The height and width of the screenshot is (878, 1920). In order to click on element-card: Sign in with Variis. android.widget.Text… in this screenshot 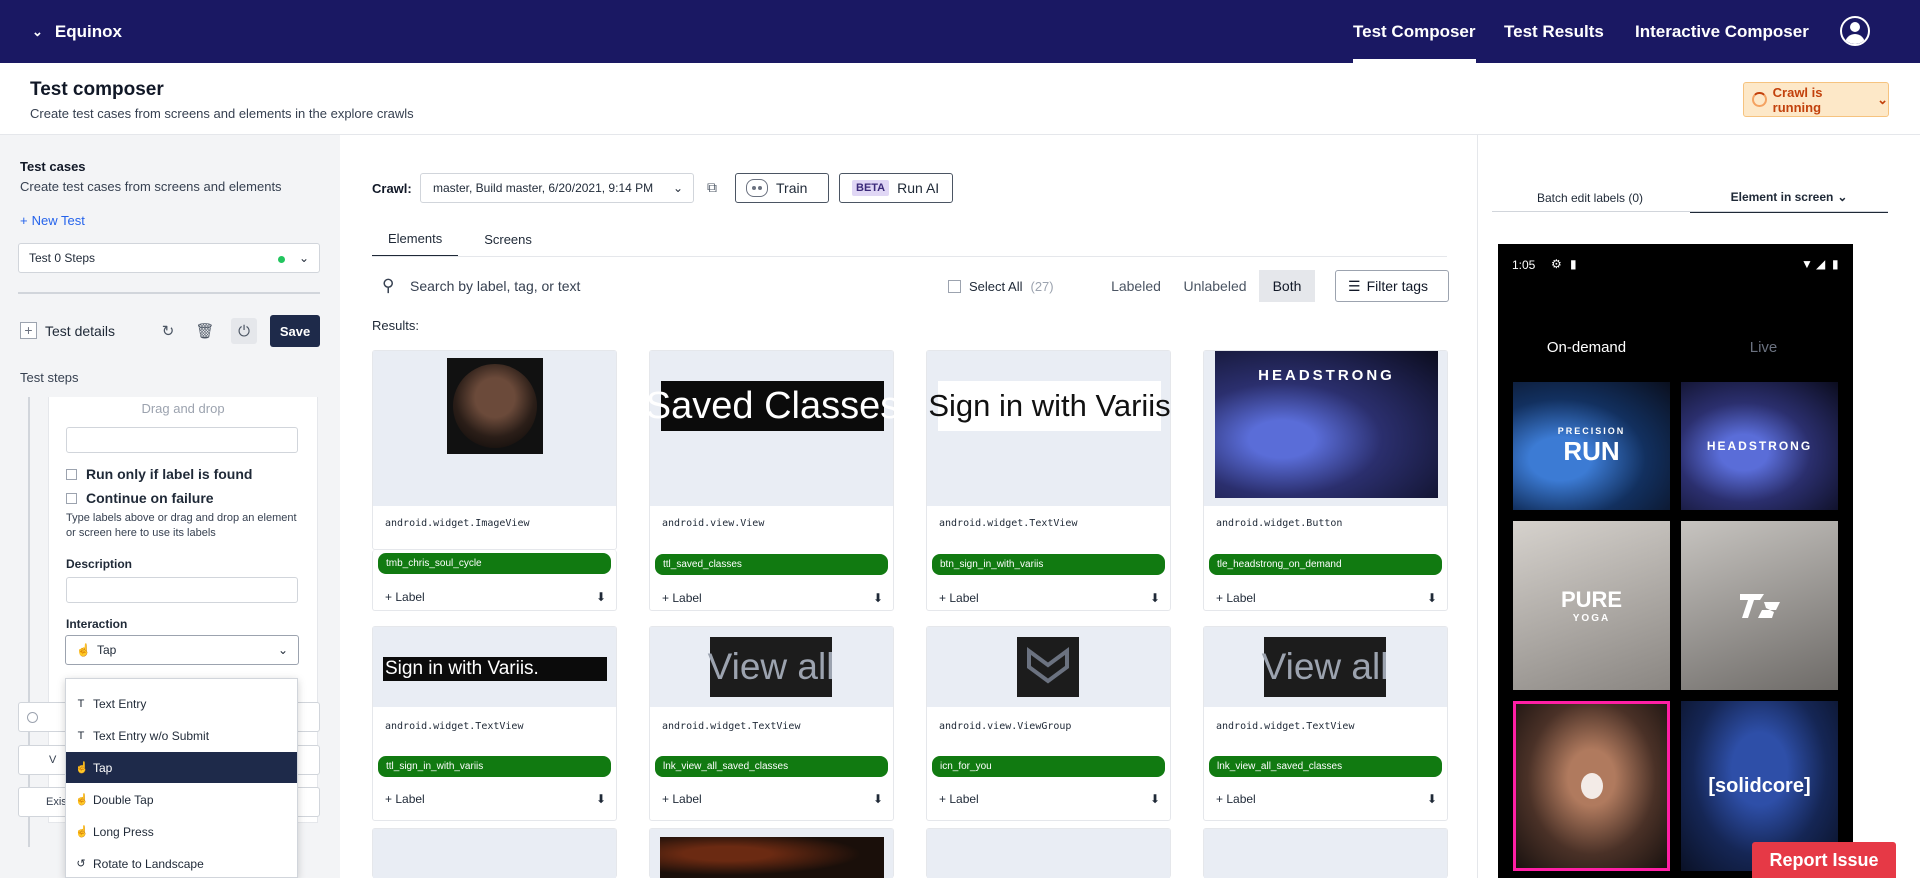, I will do `click(494, 723)`.